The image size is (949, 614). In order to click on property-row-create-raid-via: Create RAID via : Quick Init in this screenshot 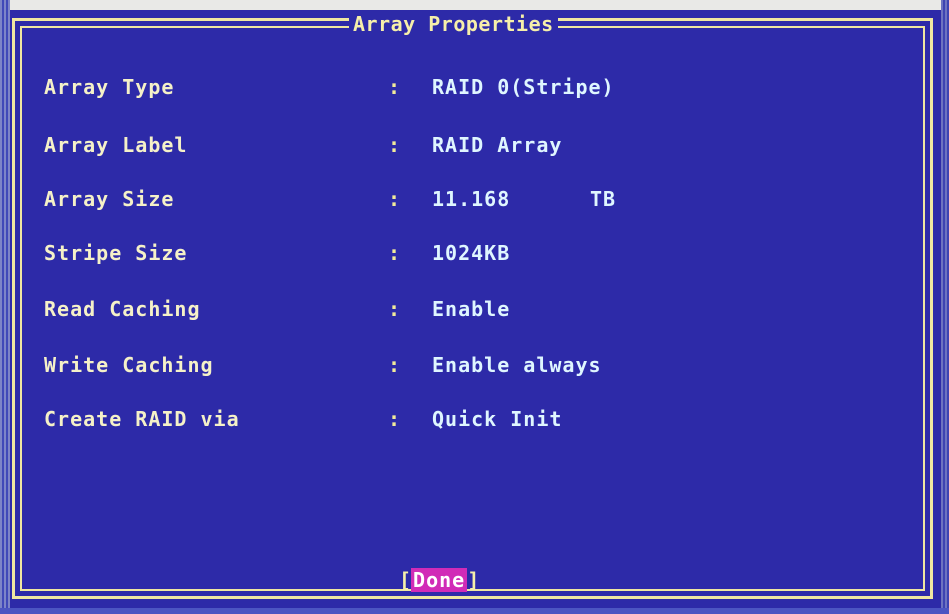, I will do `click(474, 419)`.